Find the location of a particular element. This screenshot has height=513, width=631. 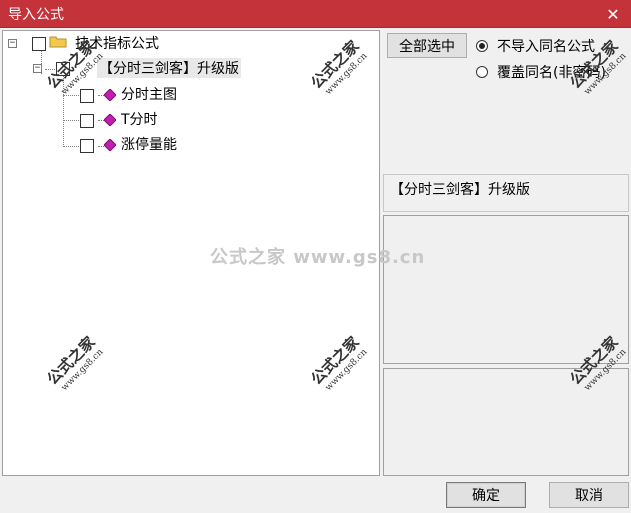

description-panel is located at coordinates (506, 289).